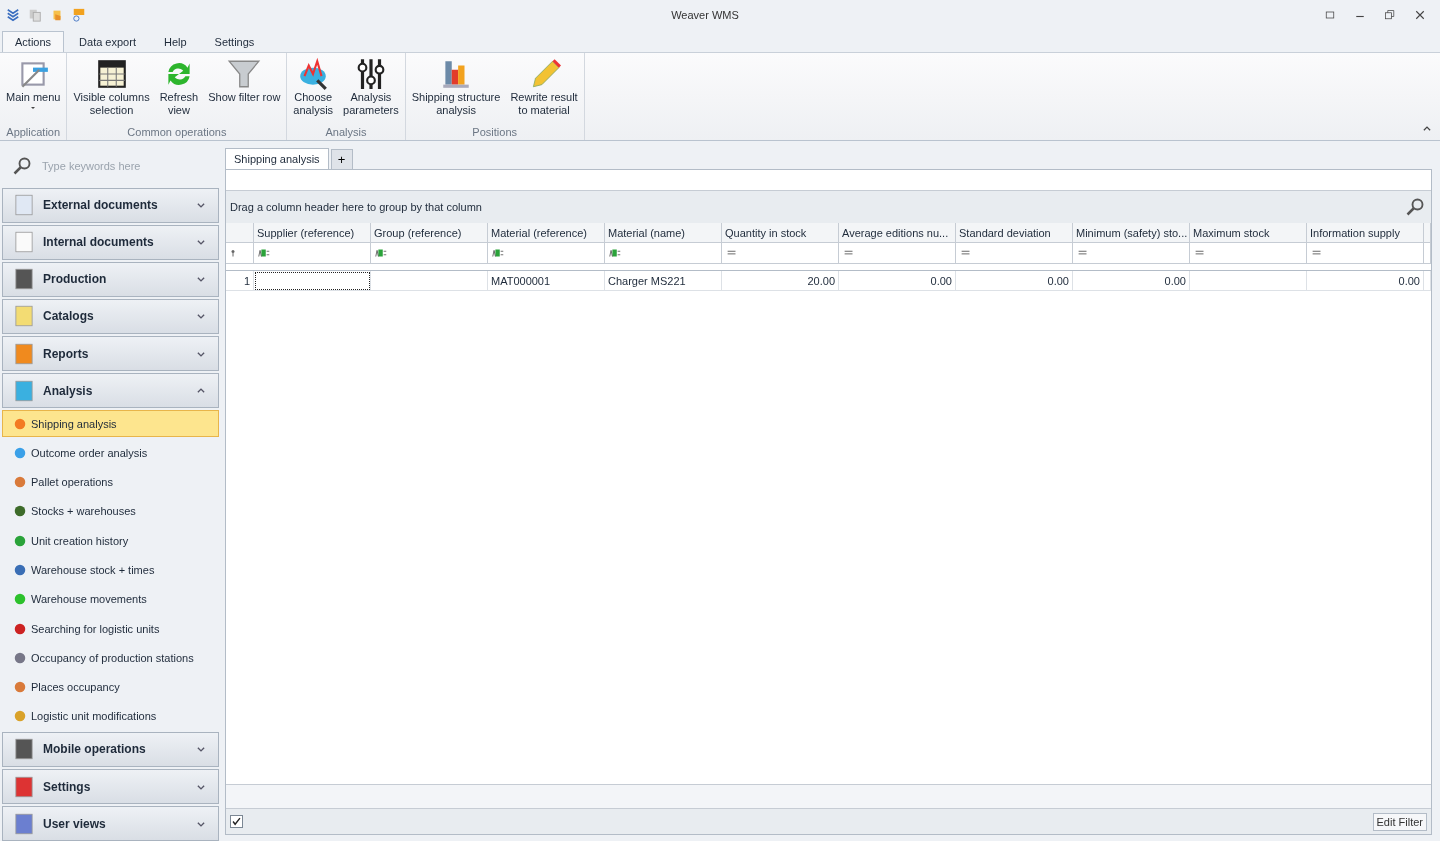 The width and height of the screenshot is (1440, 841). What do you see at coordinates (110, 242) in the screenshot?
I see `nav-group-header: Internal documents` at bounding box center [110, 242].